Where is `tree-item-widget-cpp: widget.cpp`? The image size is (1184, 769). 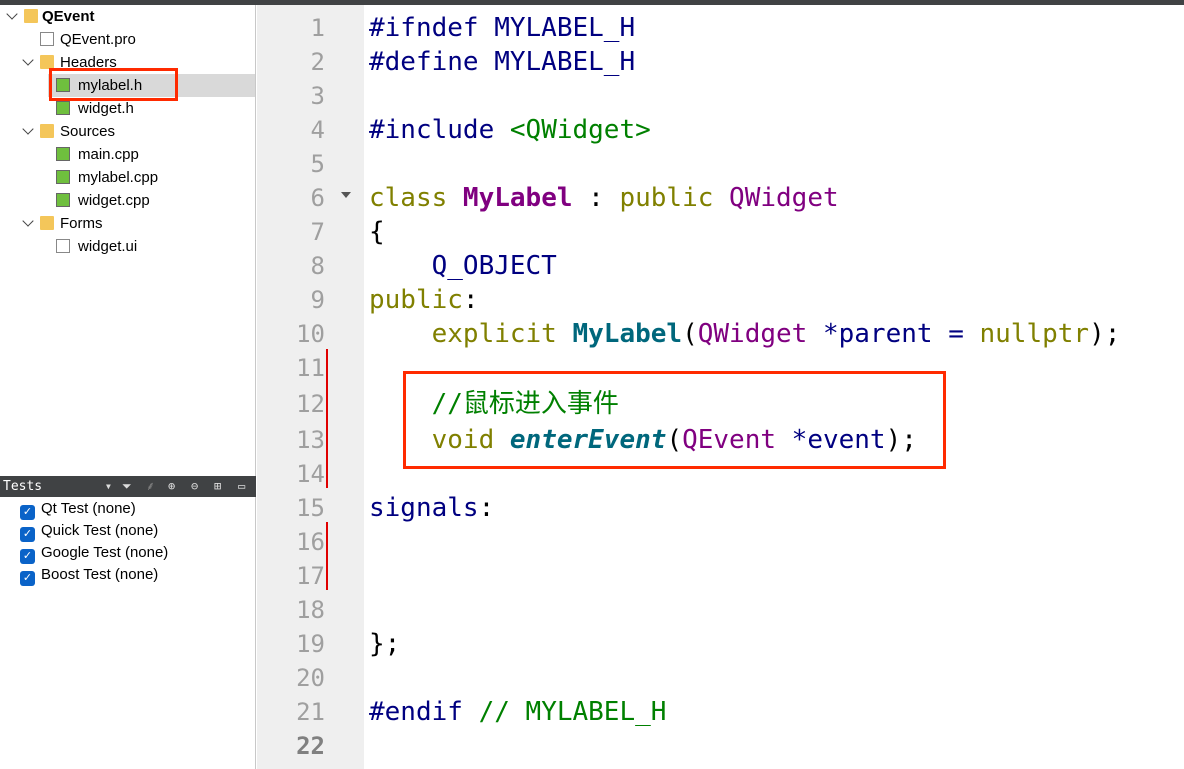
tree-item-widget-cpp: widget.cpp is located at coordinates (127, 200).